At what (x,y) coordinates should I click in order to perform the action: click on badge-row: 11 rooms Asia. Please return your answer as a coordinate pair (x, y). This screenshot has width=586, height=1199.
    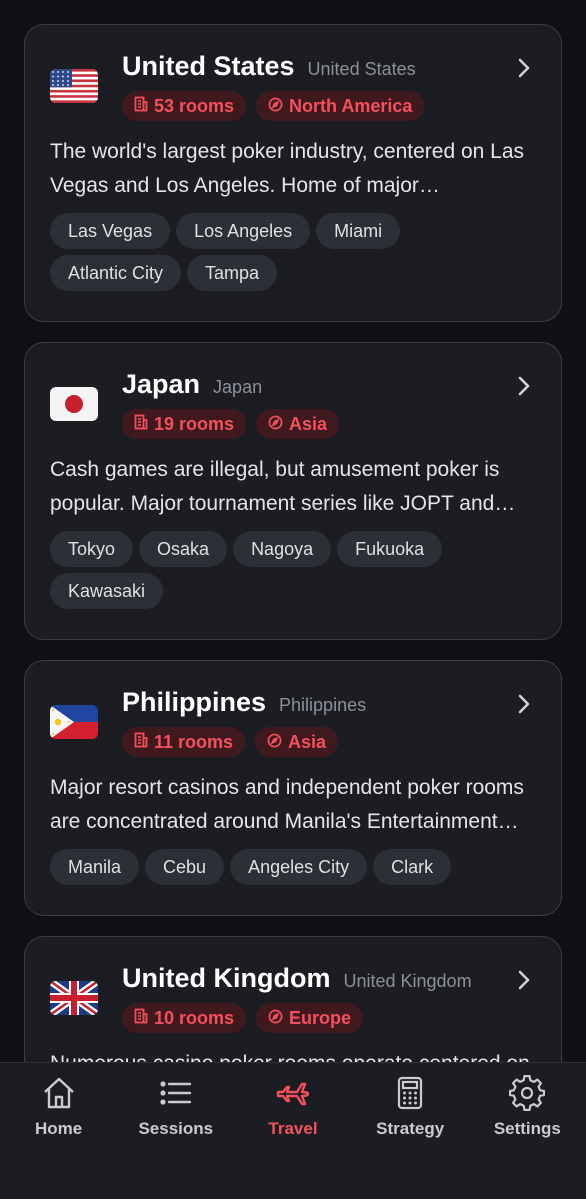
    Looking at the image, I should click on (329, 742).